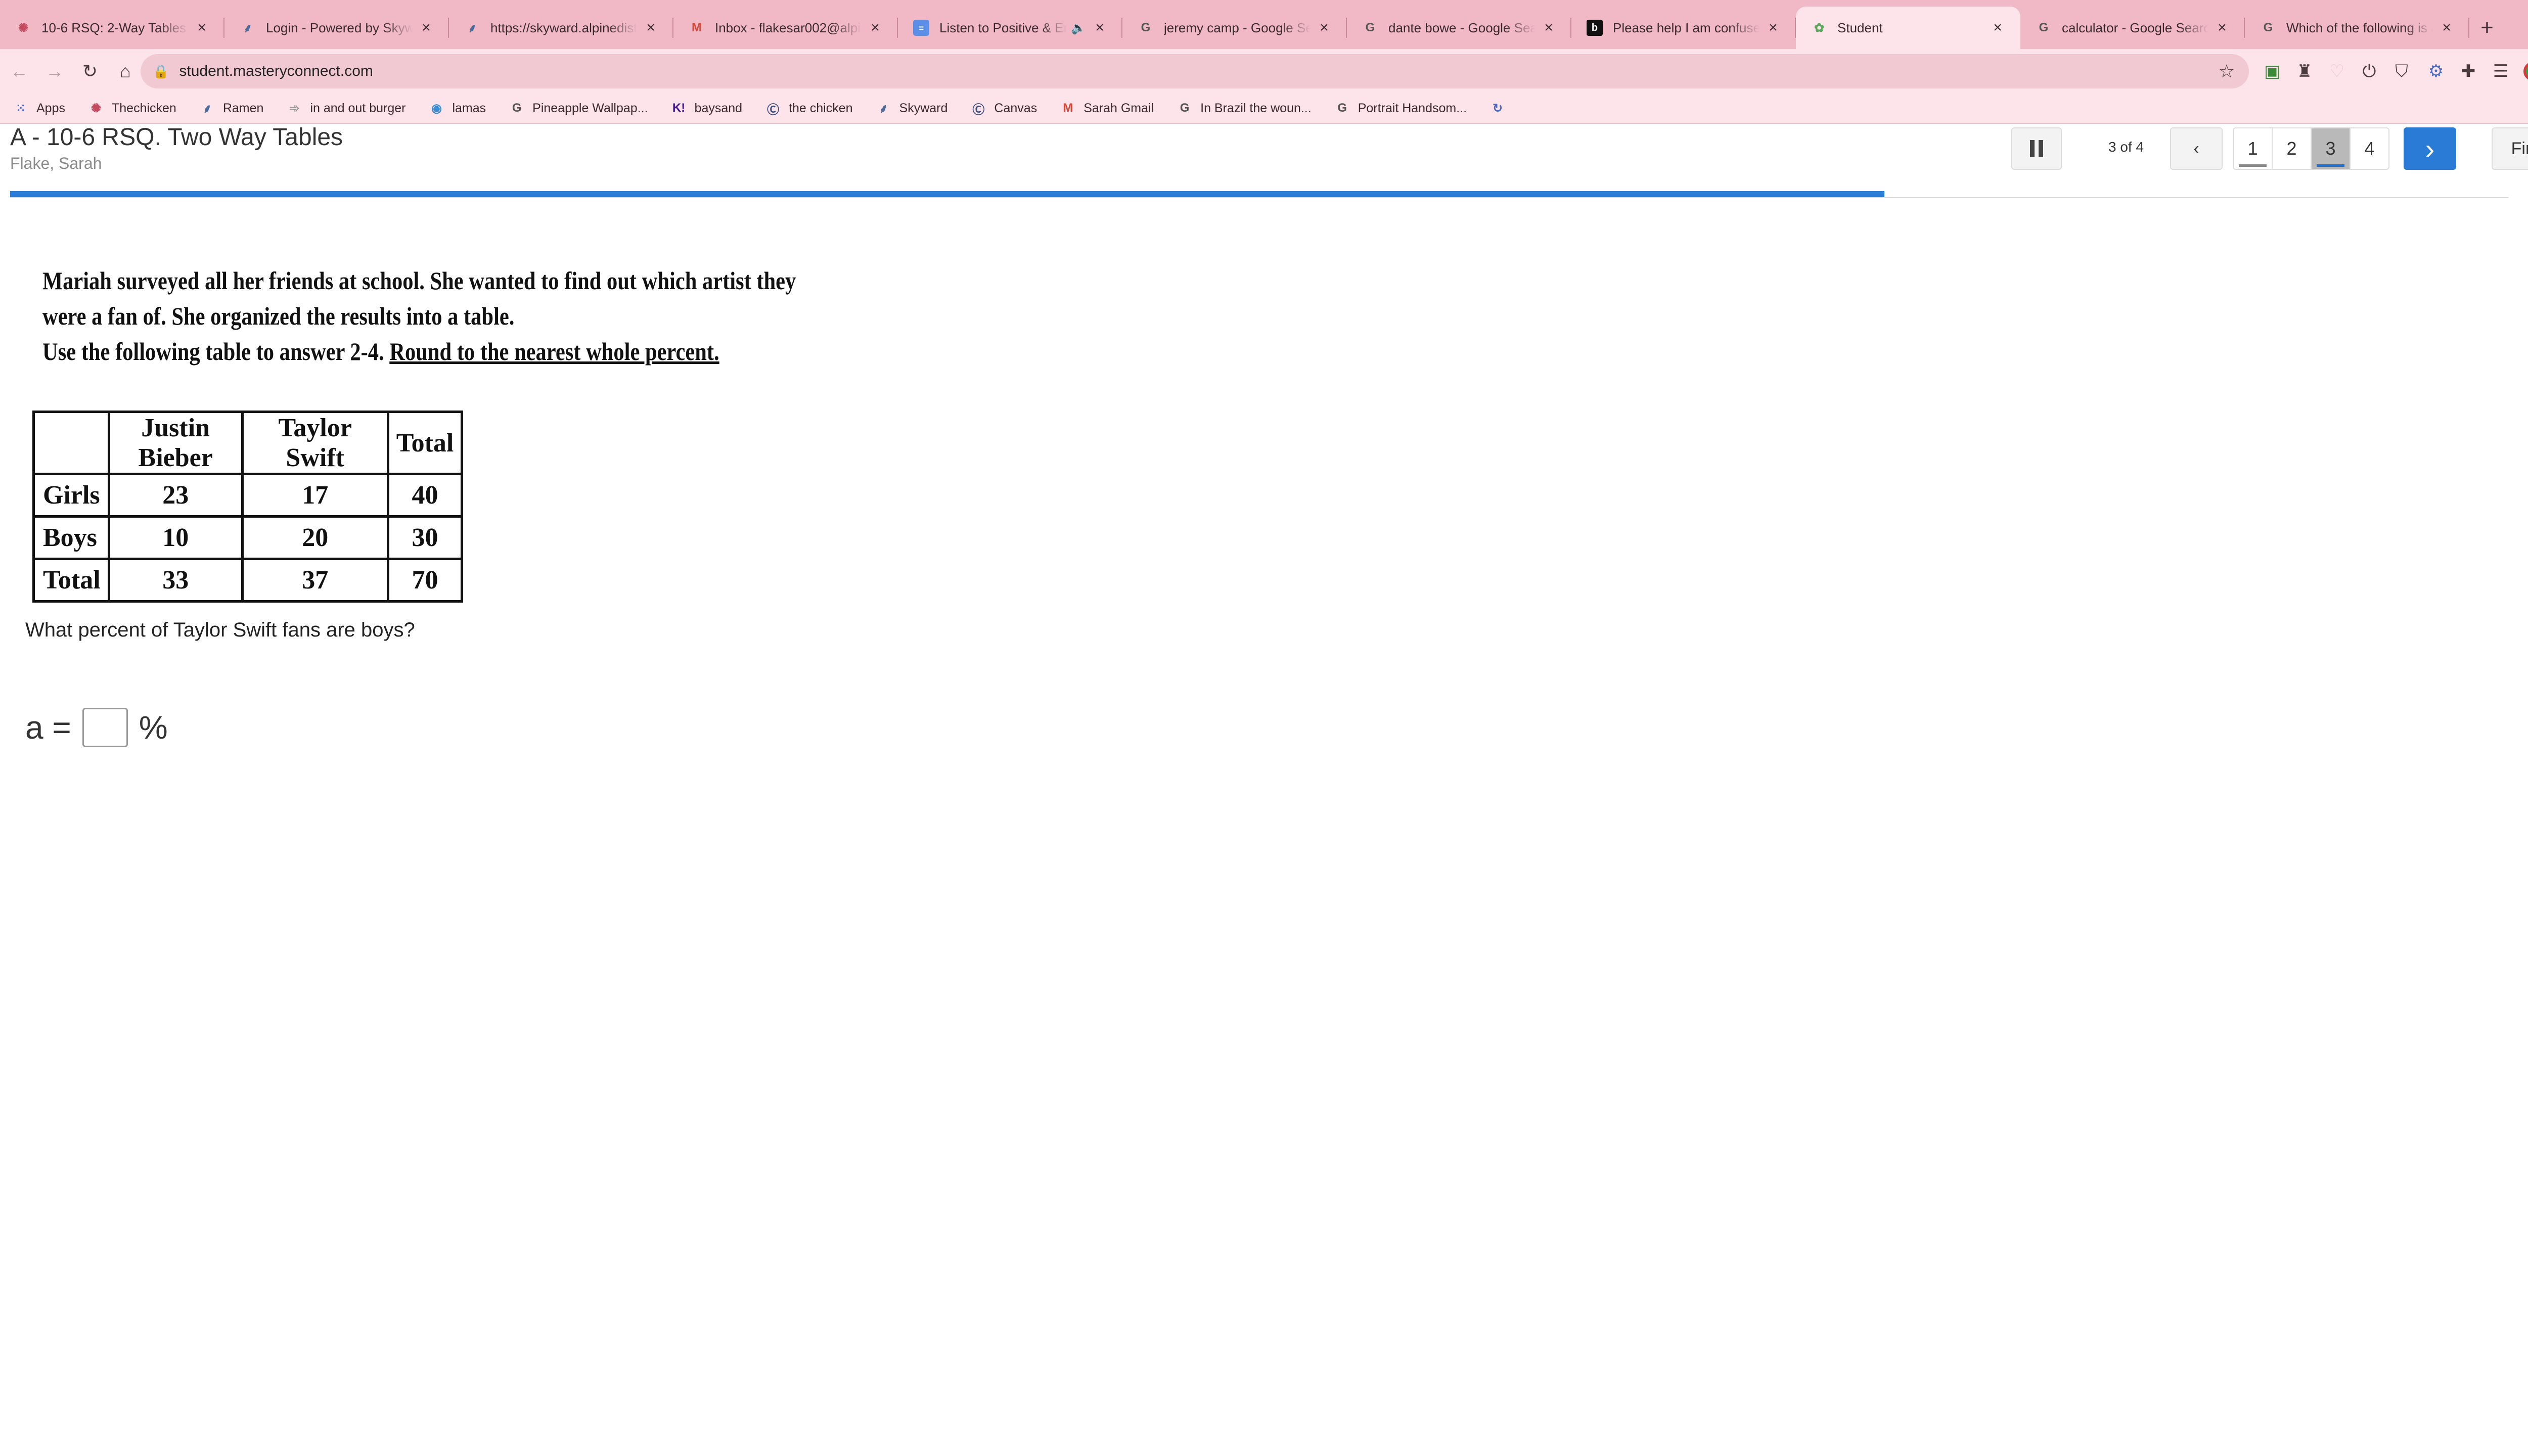 Image resolution: width=2528 pixels, height=1456 pixels. I want to click on table-cell: 30, so click(425, 537).